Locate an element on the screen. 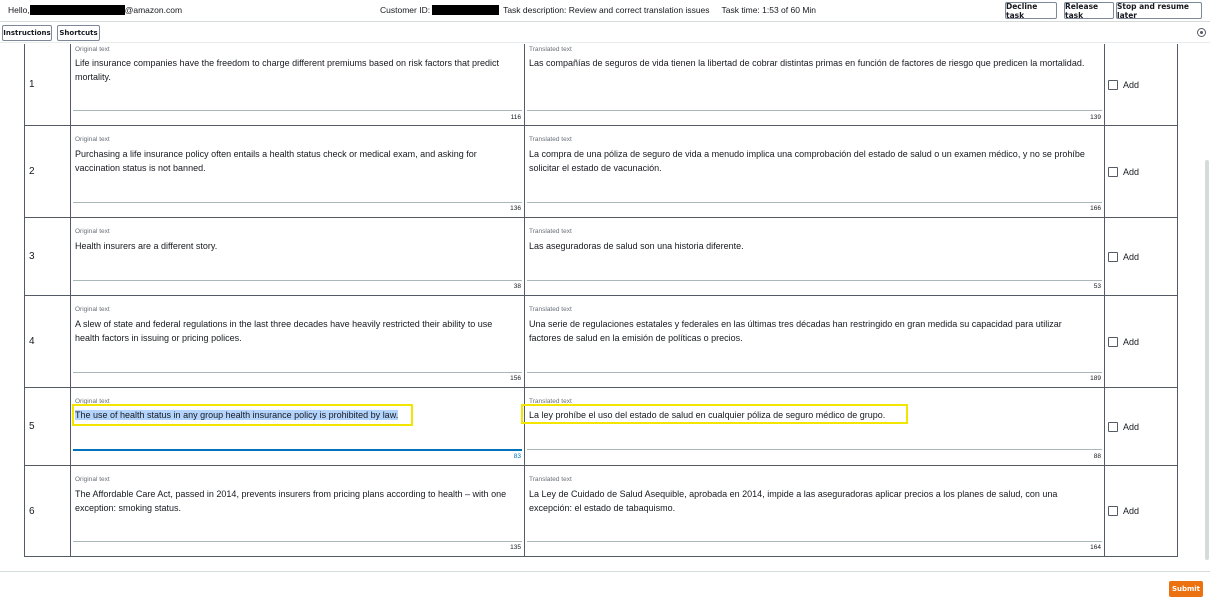 The width and height of the screenshot is (1210, 607). release-task-button: Release task is located at coordinates (1089, 11).